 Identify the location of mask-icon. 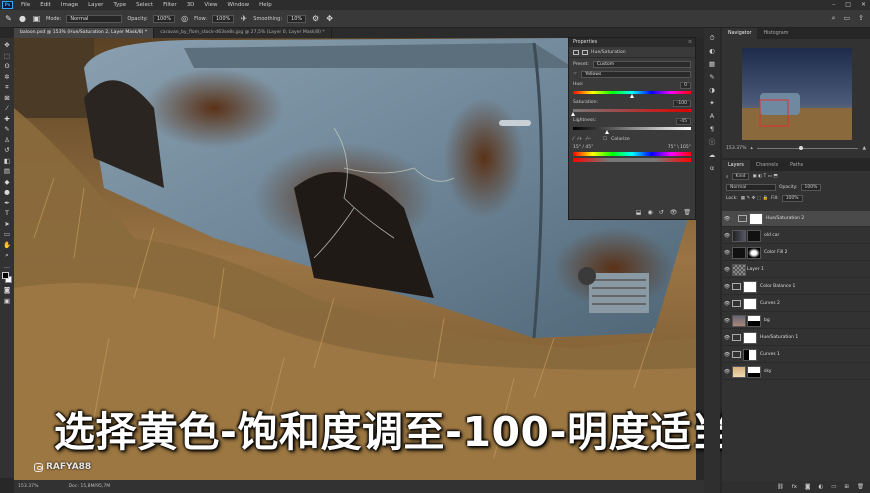
(585, 52).